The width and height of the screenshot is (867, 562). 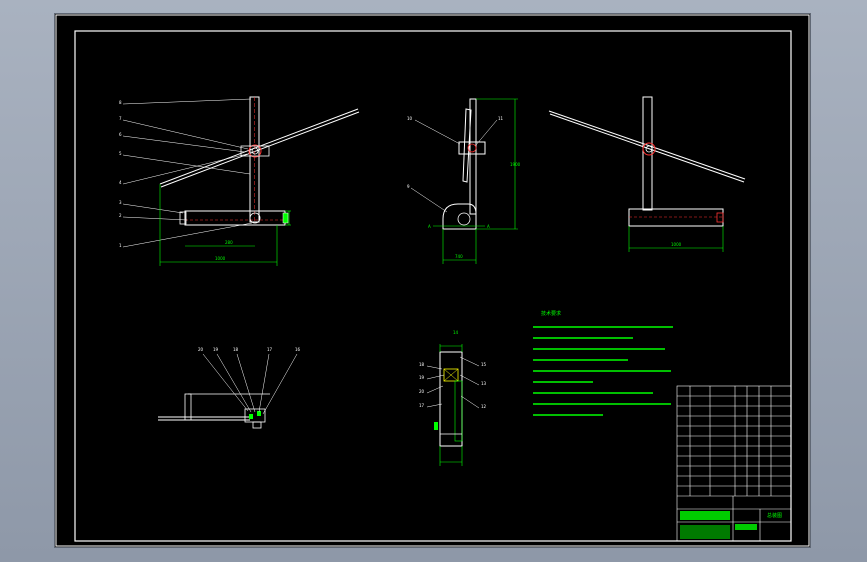 What do you see at coordinates (551, 314) in the screenshot?
I see `notes-heading: 技术要求` at bounding box center [551, 314].